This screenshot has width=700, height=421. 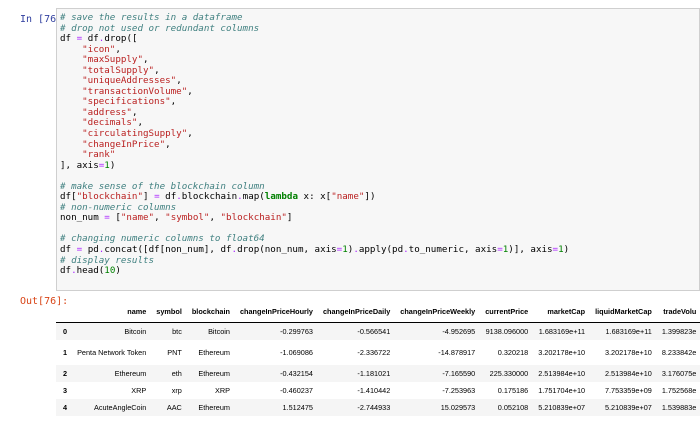 What do you see at coordinates (110, 123) in the screenshot?
I see `code-string: "decimals"` at bounding box center [110, 123].